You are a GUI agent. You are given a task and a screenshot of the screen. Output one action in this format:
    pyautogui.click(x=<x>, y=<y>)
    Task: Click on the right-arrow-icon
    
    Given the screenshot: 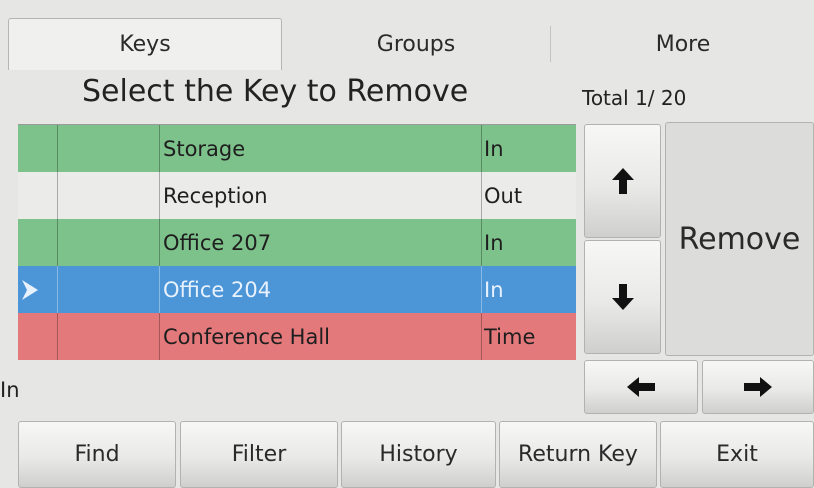 What is the action you would take?
    pyautogui.click(x=758, y=387)
    